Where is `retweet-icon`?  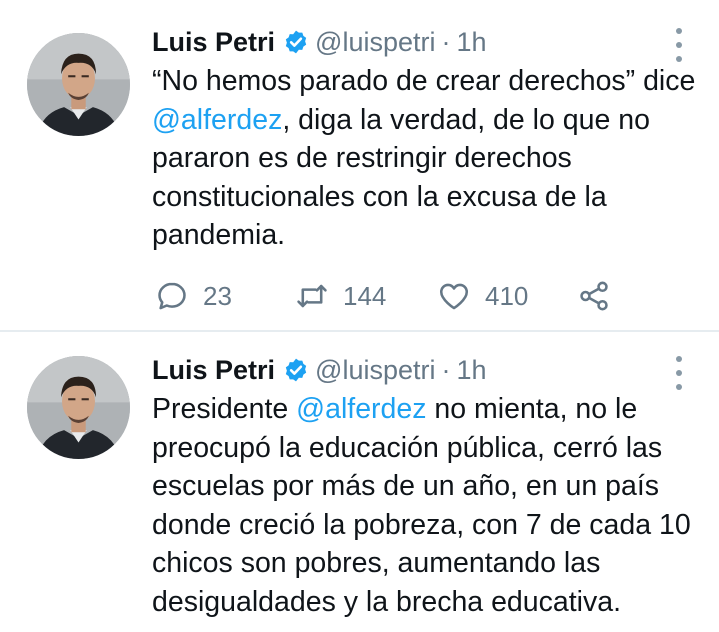
retweet-icon is located at coordinates (312, 296).